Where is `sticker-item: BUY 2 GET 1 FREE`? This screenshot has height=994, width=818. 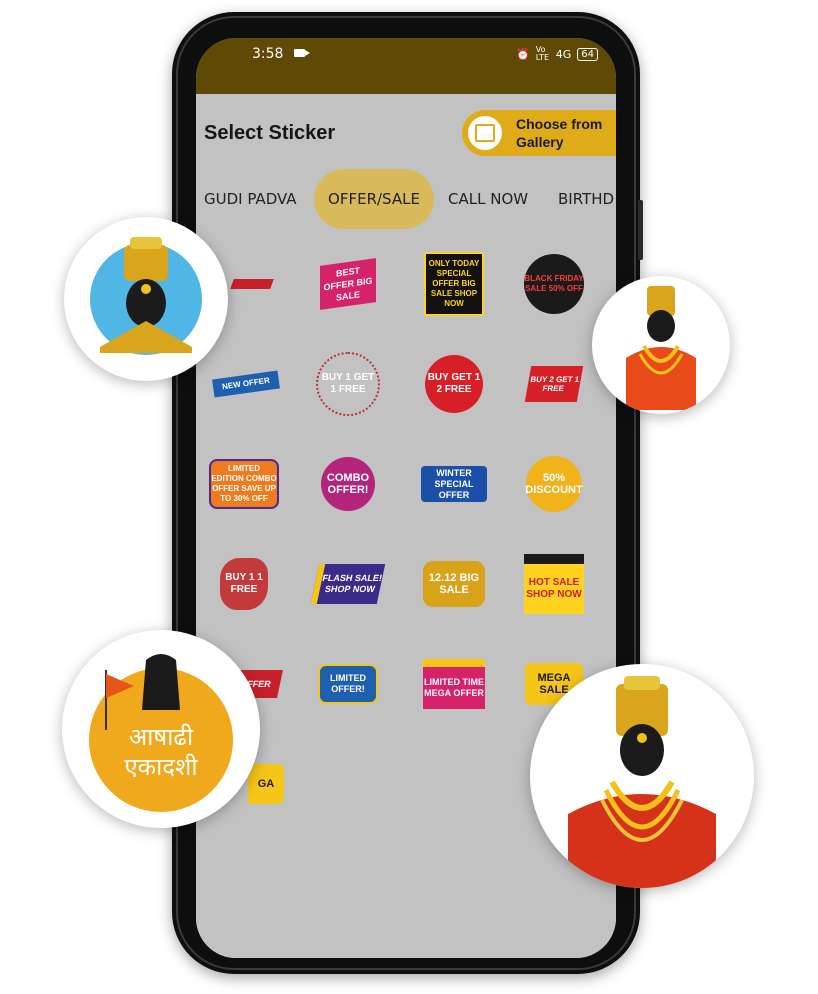 sticker-item: BUY 2 GET 1 FREE is located at coordinates (554, 384).